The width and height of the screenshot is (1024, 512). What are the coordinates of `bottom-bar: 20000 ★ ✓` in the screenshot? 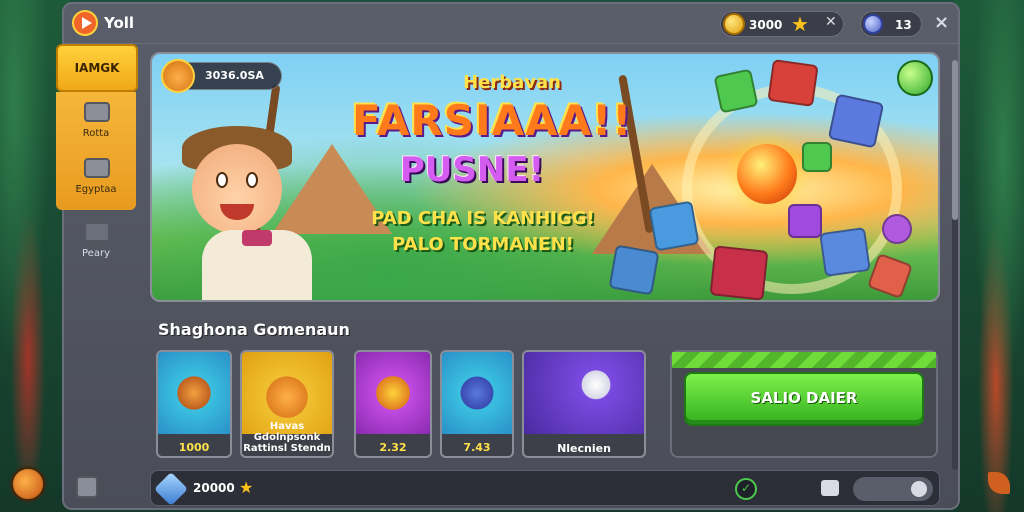 It's located at (545, 488).